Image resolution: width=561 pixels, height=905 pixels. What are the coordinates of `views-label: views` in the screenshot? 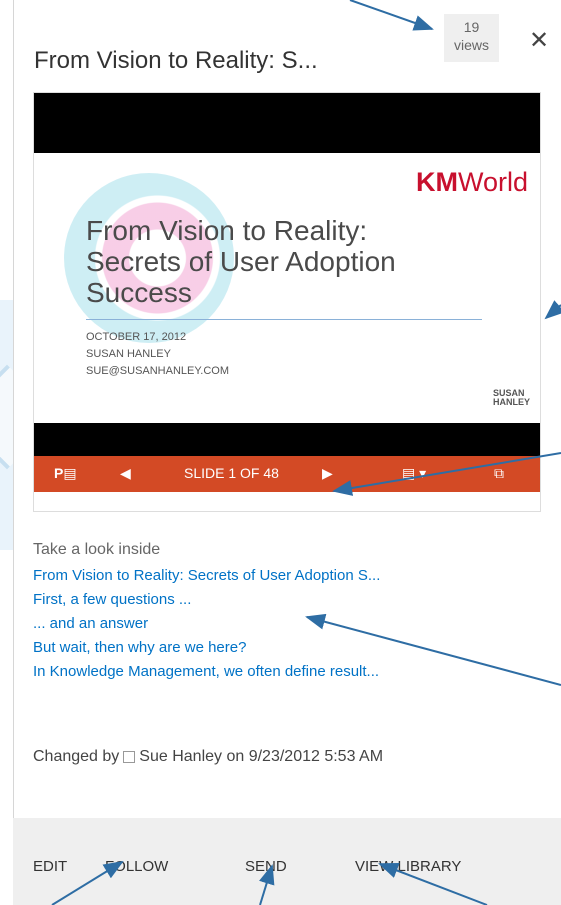 It's located at (471, 45).